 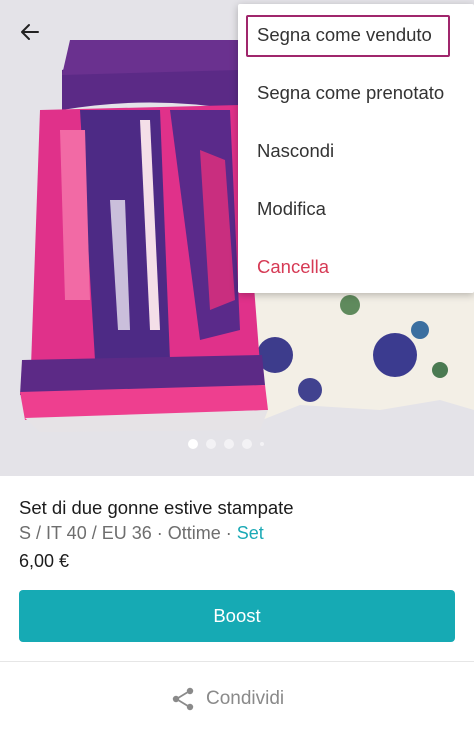 I want to click on arrow-left-icon, so click(x=30, y=32).